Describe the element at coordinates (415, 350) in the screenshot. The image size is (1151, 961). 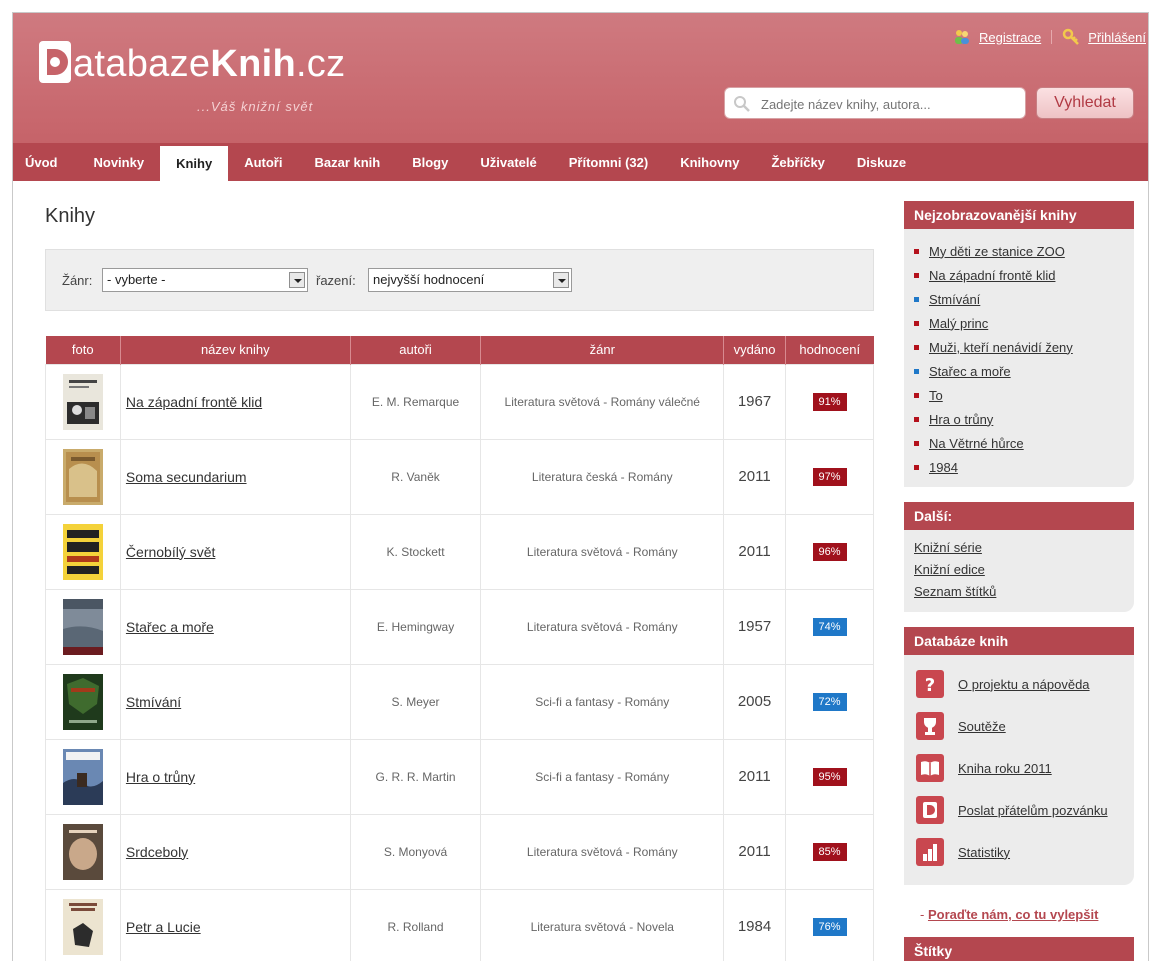
I see `col-header-authors: autoři` at that location.